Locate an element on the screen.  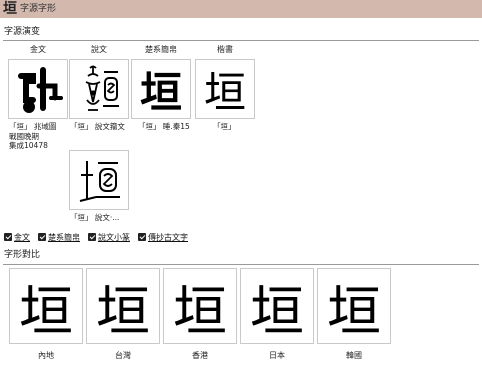
glyph-box-mainland: 垣 is located at coordinates (46, 306).